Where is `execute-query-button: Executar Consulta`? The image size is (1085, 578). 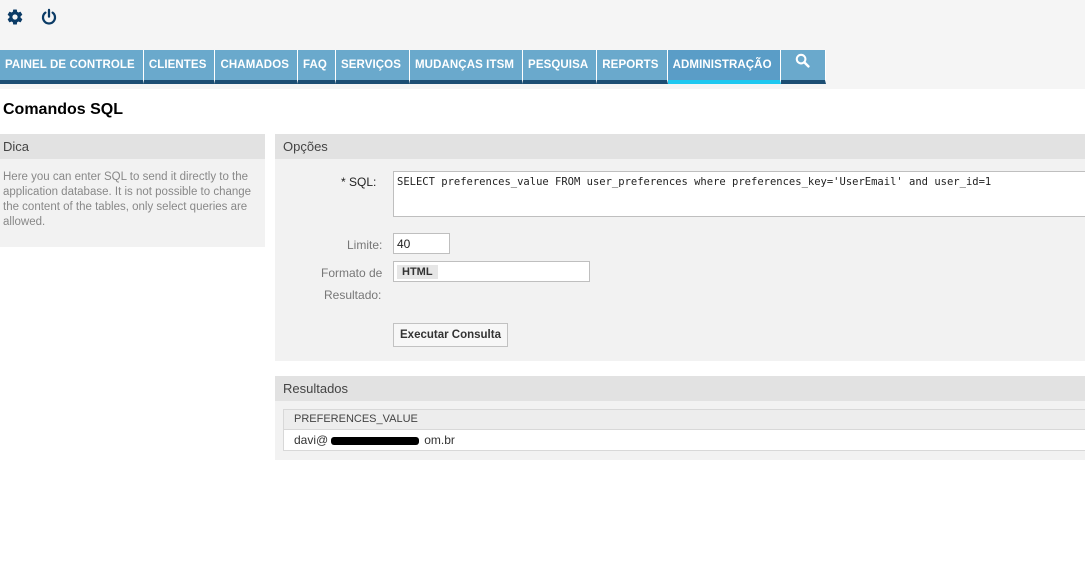 execute-query-button: Executar Consulta is located at coordinates (450, 335).